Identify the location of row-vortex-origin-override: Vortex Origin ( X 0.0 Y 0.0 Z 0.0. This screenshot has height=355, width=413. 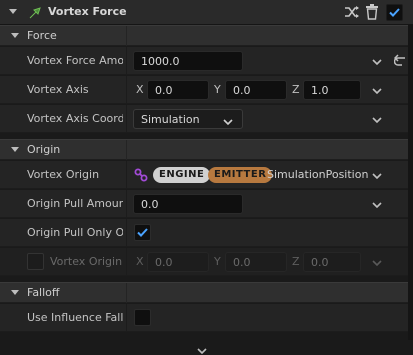
(206, 262).